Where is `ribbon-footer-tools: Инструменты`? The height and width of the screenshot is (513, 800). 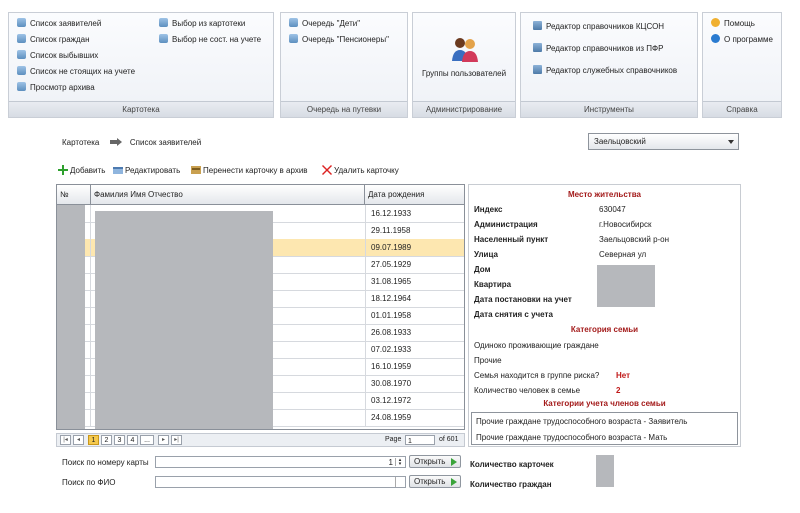 ribbon-footer-tools: Инструменты is located at coordinates (609, 109).